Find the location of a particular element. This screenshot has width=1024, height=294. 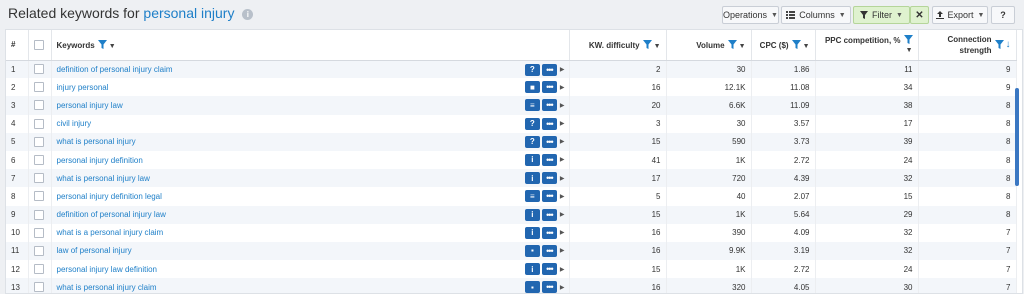

clear-filter-button: ✕ is located at coordinates (919, 15).